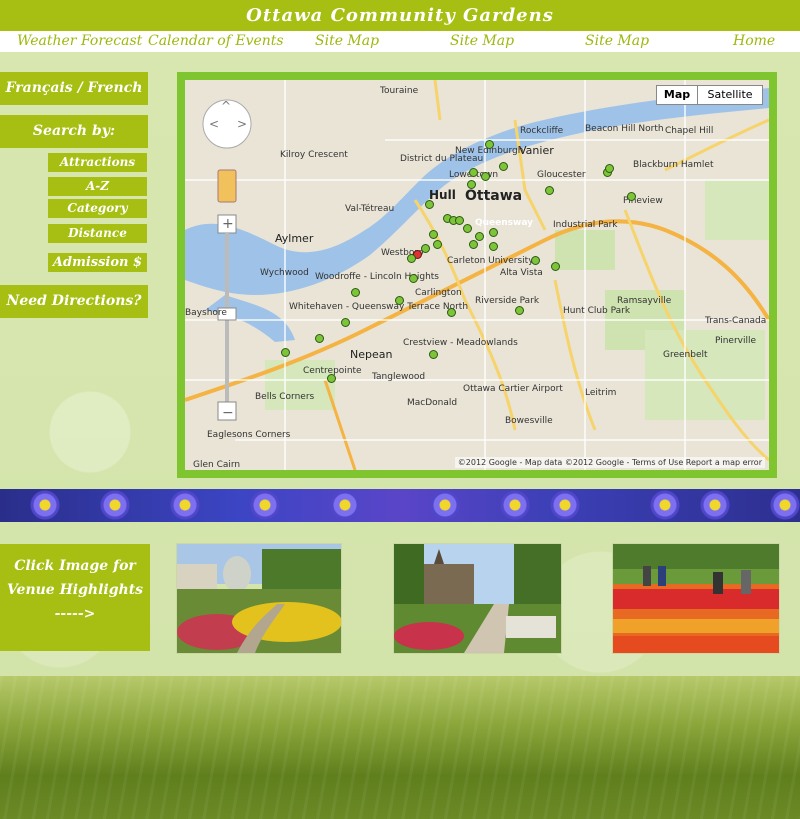 The image size is (800, 819). What do you see at coordinates (585, 225) in the screenshot?
I see `place-industrial-park: Industrial Park` at bounding box center [585, 225].